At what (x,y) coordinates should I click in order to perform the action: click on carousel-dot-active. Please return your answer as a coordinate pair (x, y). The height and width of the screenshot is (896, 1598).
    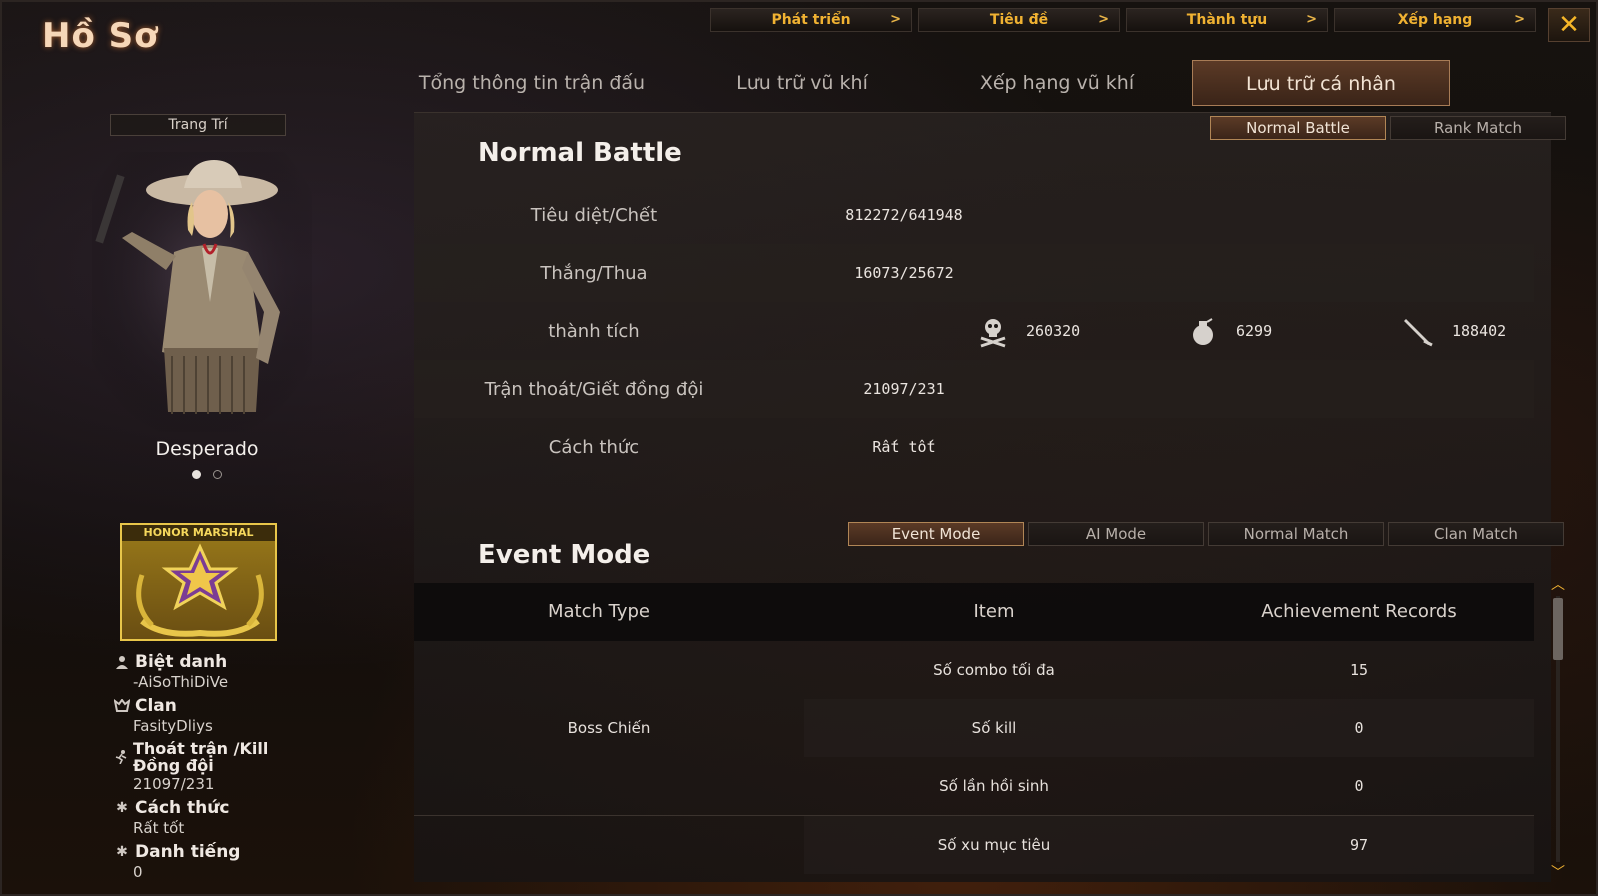
    Looking at the image, I should click on (196, 474).